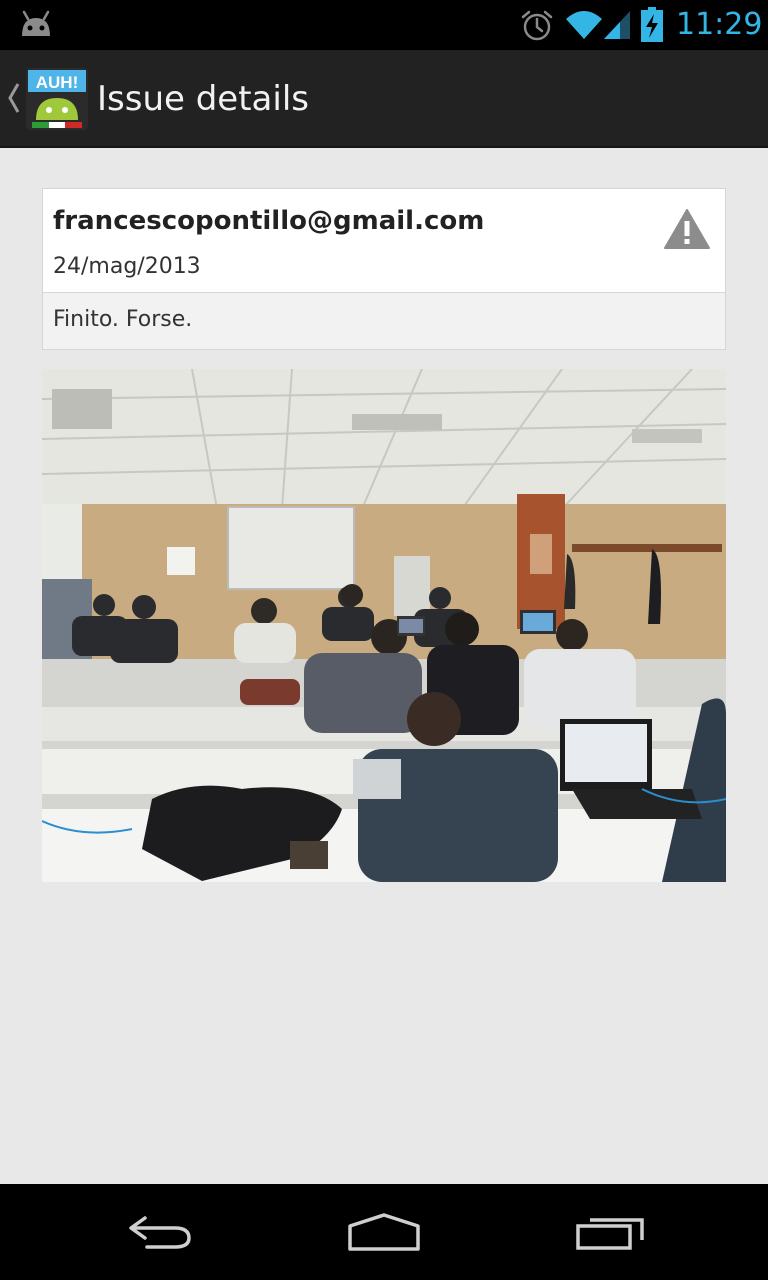  I want to click on back-button, so click(160, 1232).